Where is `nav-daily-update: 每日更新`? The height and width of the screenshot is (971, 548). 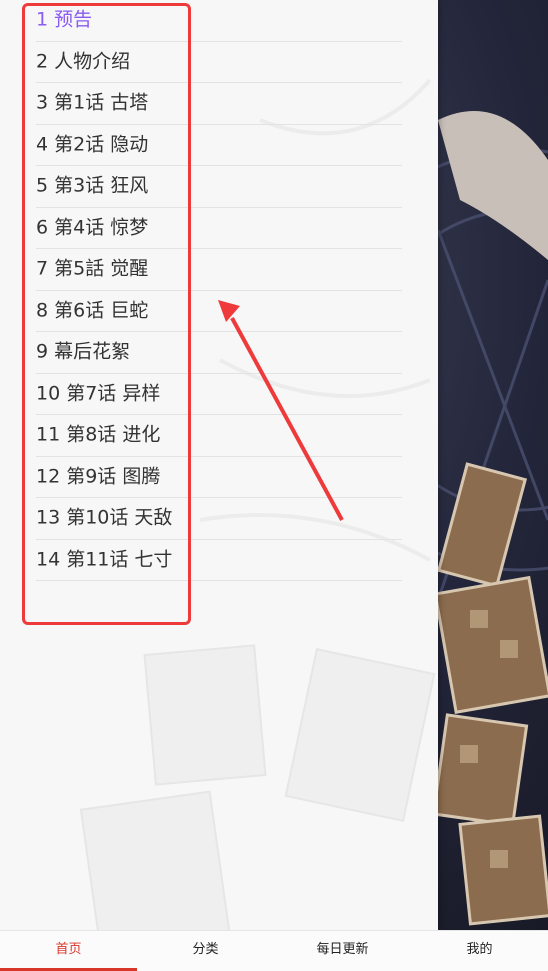
nav-daily-update: 每日更新 is located at coordinates (342, 951).